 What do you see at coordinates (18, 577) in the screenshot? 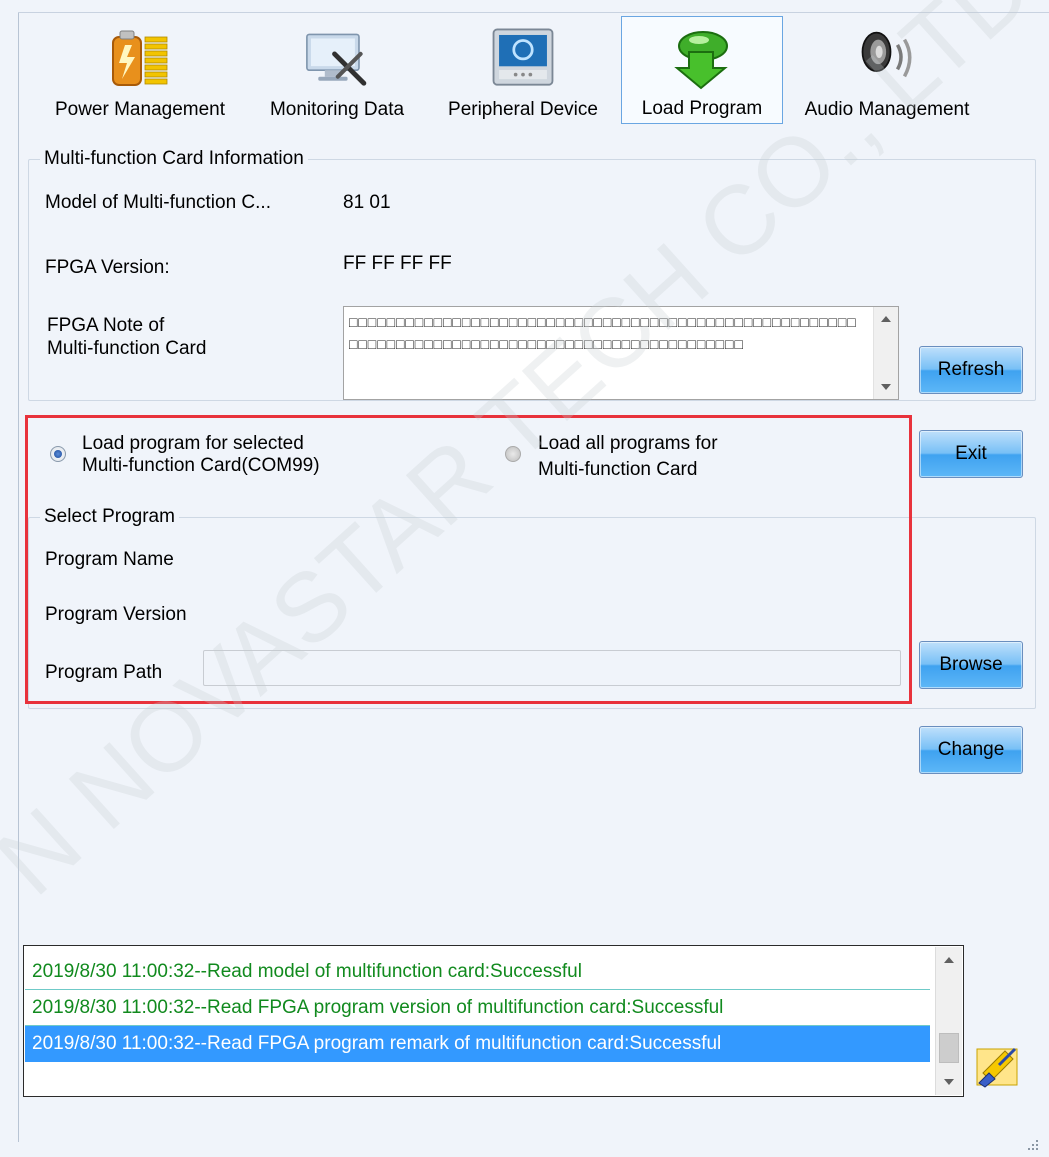
I see `window-border` at bounding box center [18, 577].